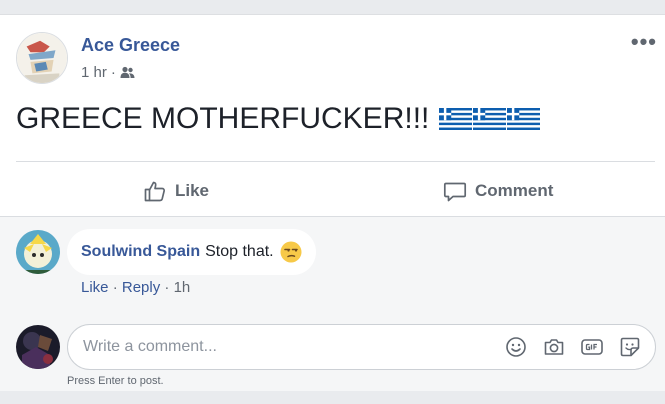  I want to click on composer-icons, so click(573, 347).